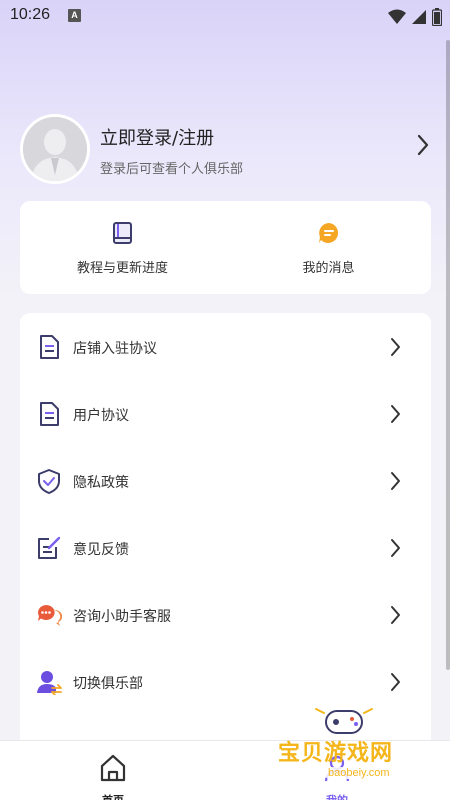  I want to click on a-badge-icon: A, so click(74, 15).